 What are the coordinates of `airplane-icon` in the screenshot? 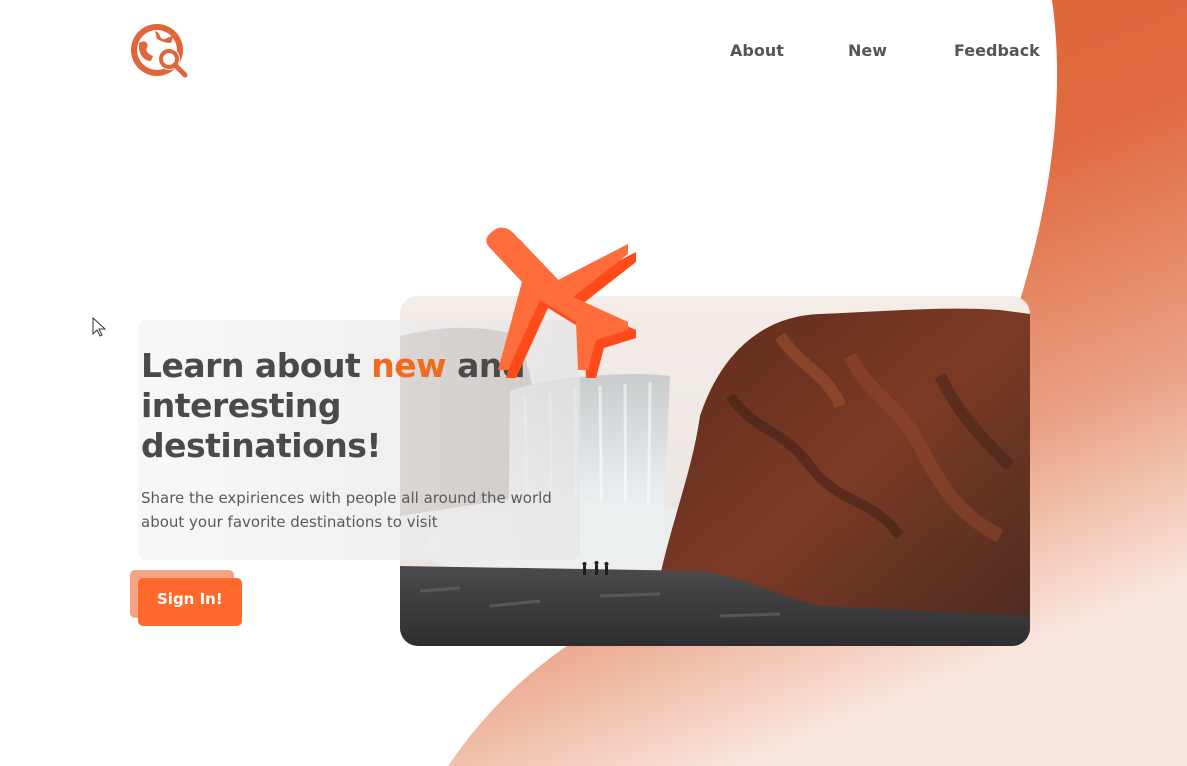 It's located at (561, 302).